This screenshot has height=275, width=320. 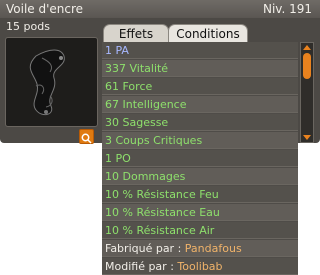 I want to click on effect-text: 10 % Résistance Feu, so click(x=162, y=194).